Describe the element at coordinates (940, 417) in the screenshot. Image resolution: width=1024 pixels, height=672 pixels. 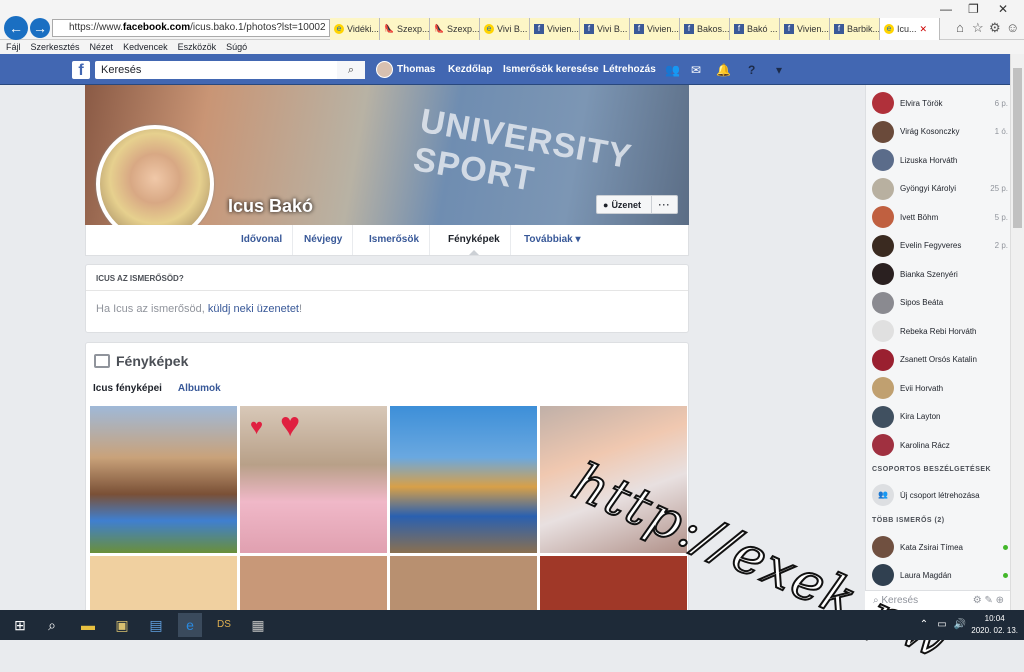
I see `chat-contact: Kira Layton` at that location.